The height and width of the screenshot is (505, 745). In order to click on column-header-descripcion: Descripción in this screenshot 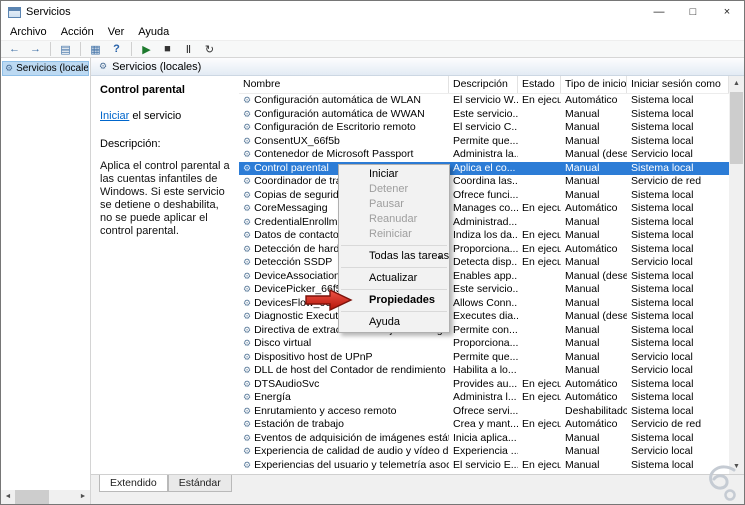, I will do `click(483, 84)`.